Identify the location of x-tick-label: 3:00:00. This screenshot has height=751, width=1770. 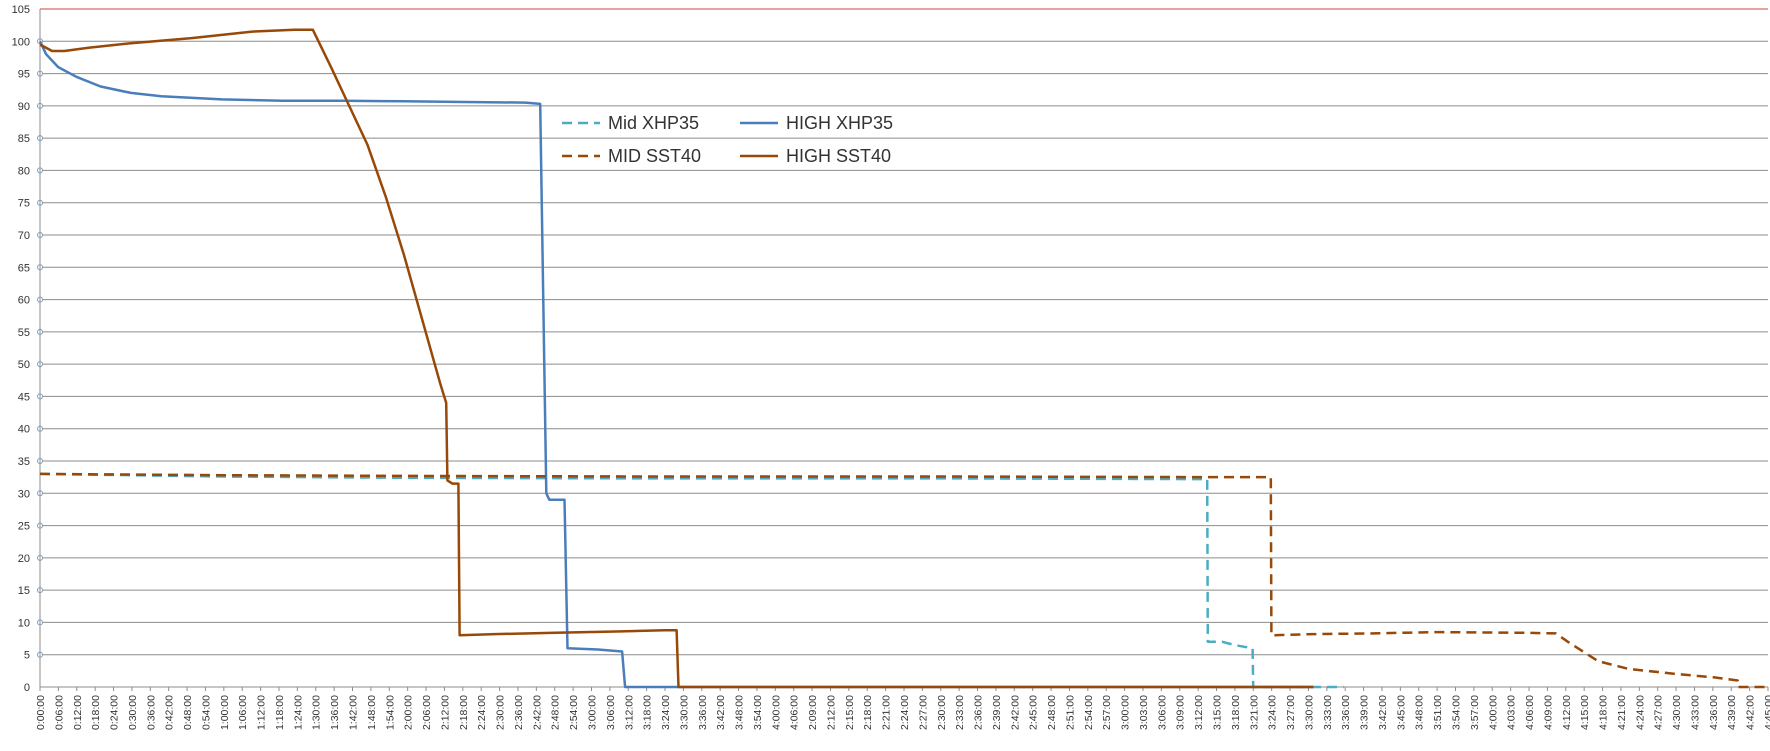
(1126, 712).